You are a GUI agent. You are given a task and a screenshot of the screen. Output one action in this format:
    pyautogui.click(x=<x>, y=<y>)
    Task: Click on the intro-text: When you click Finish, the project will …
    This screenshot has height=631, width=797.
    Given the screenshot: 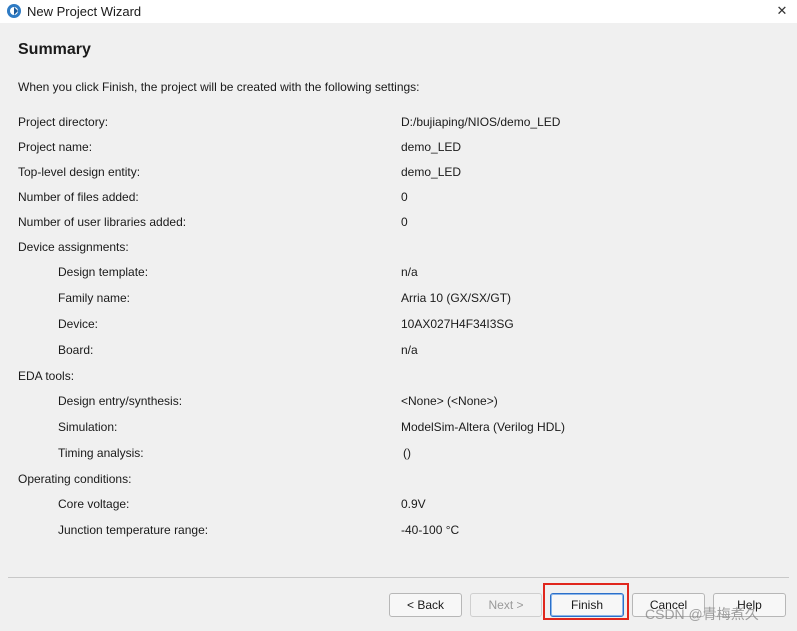 What is the action you would take?
    pyautogui.click(x=219, y=87)
    